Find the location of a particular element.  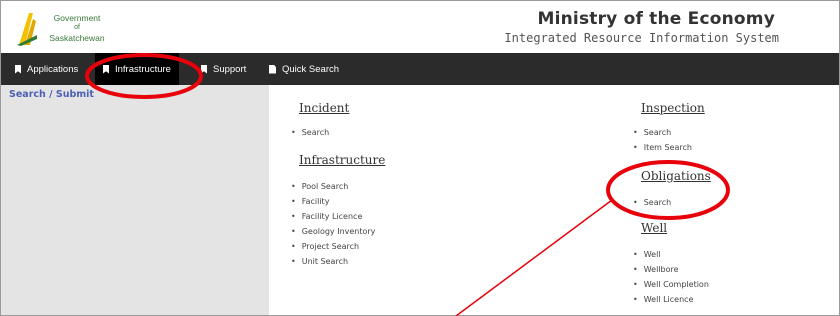

nav-infrastructure-label: Infrastructure is located at coordinates (143, 69).